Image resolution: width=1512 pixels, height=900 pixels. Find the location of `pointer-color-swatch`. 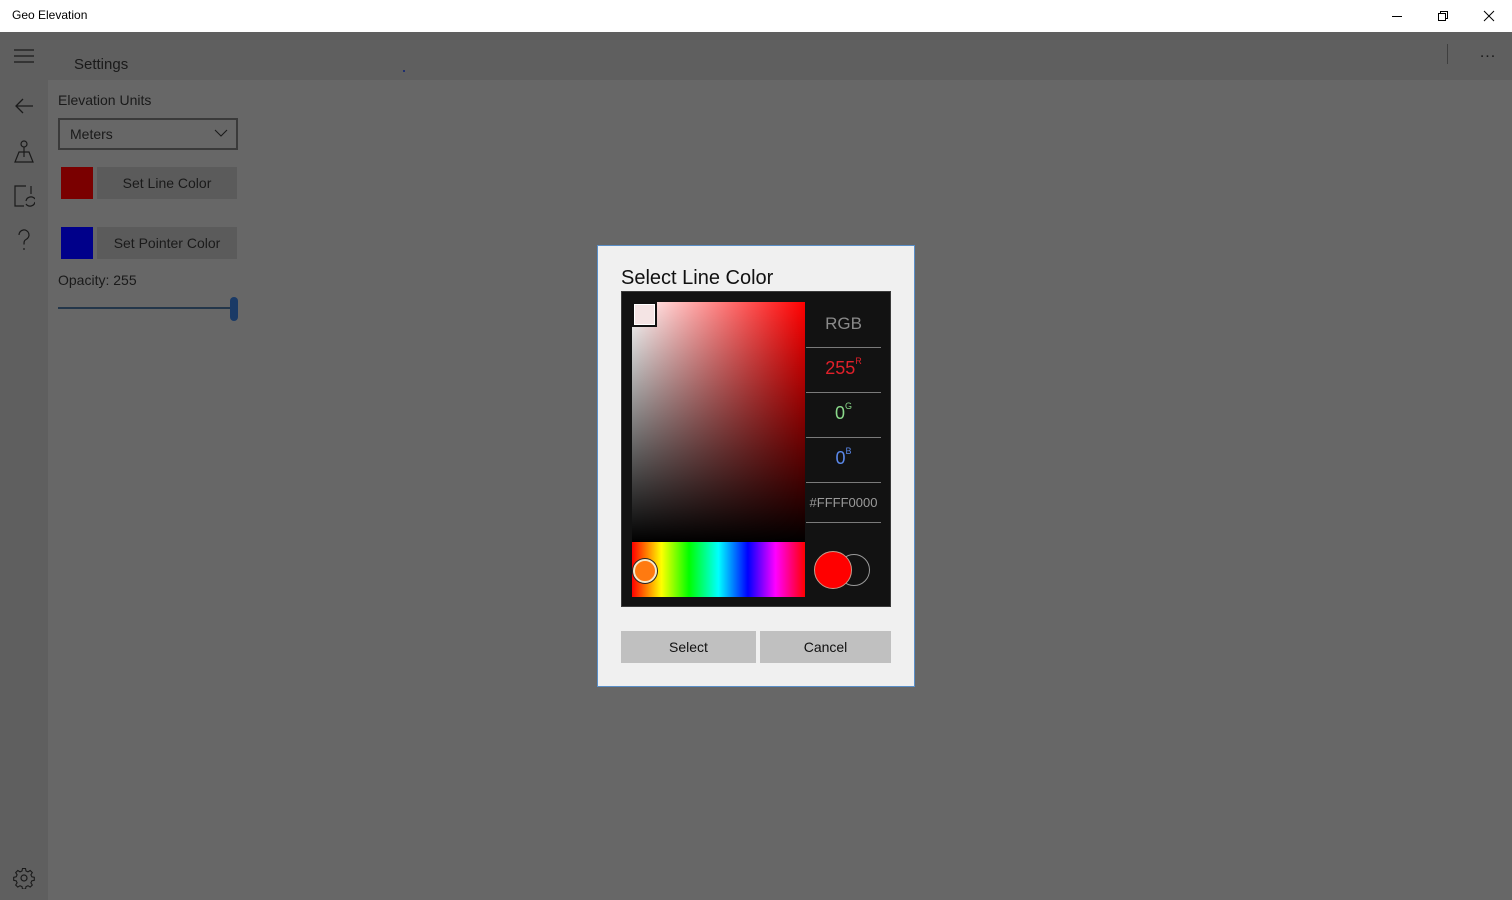

pointer-color-swatch is located at coordinates (77, 243).